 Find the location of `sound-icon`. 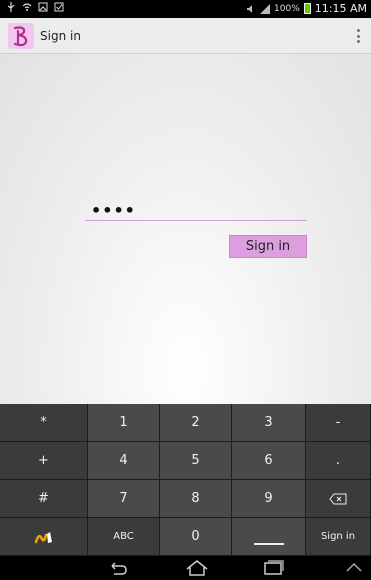

sound-icon is located at coordinates (250, 8).